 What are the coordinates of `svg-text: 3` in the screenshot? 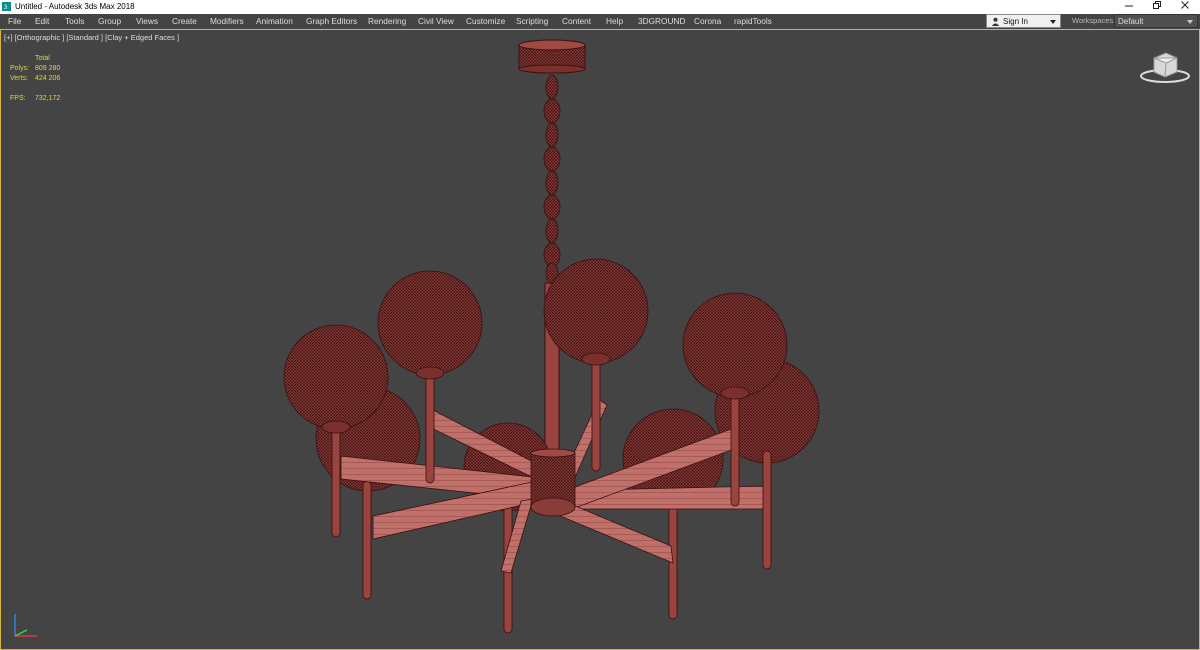 It's located at (6, 7).